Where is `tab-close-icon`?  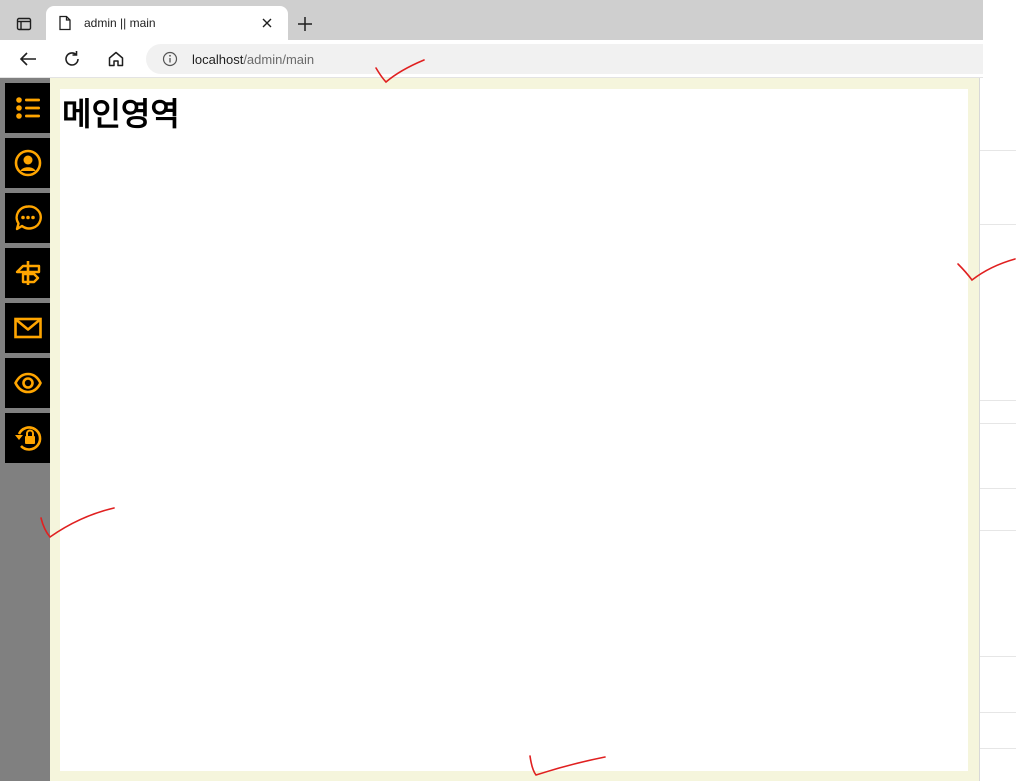
tab-close-icon is located at coordinates (267, 23).